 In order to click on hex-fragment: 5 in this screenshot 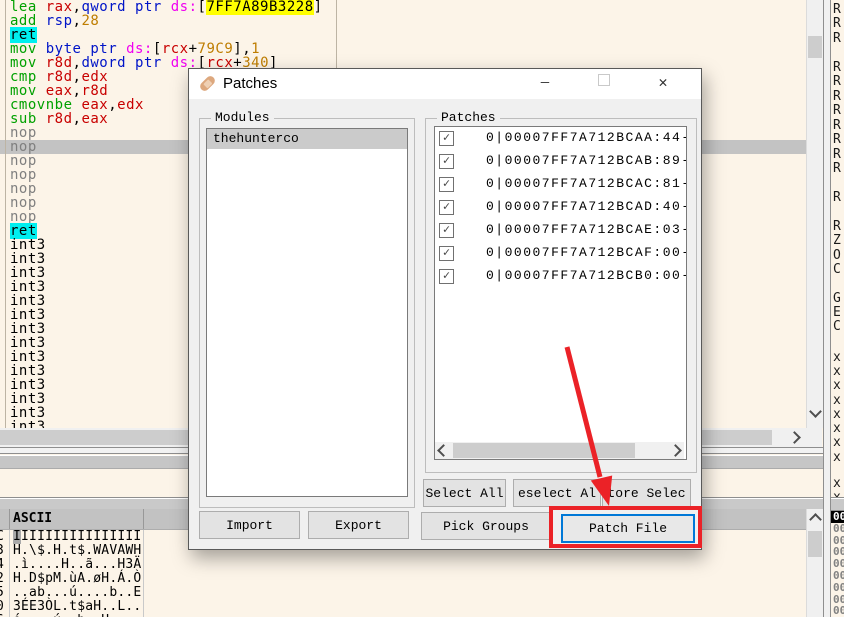, I will do `click(4, 593)`.